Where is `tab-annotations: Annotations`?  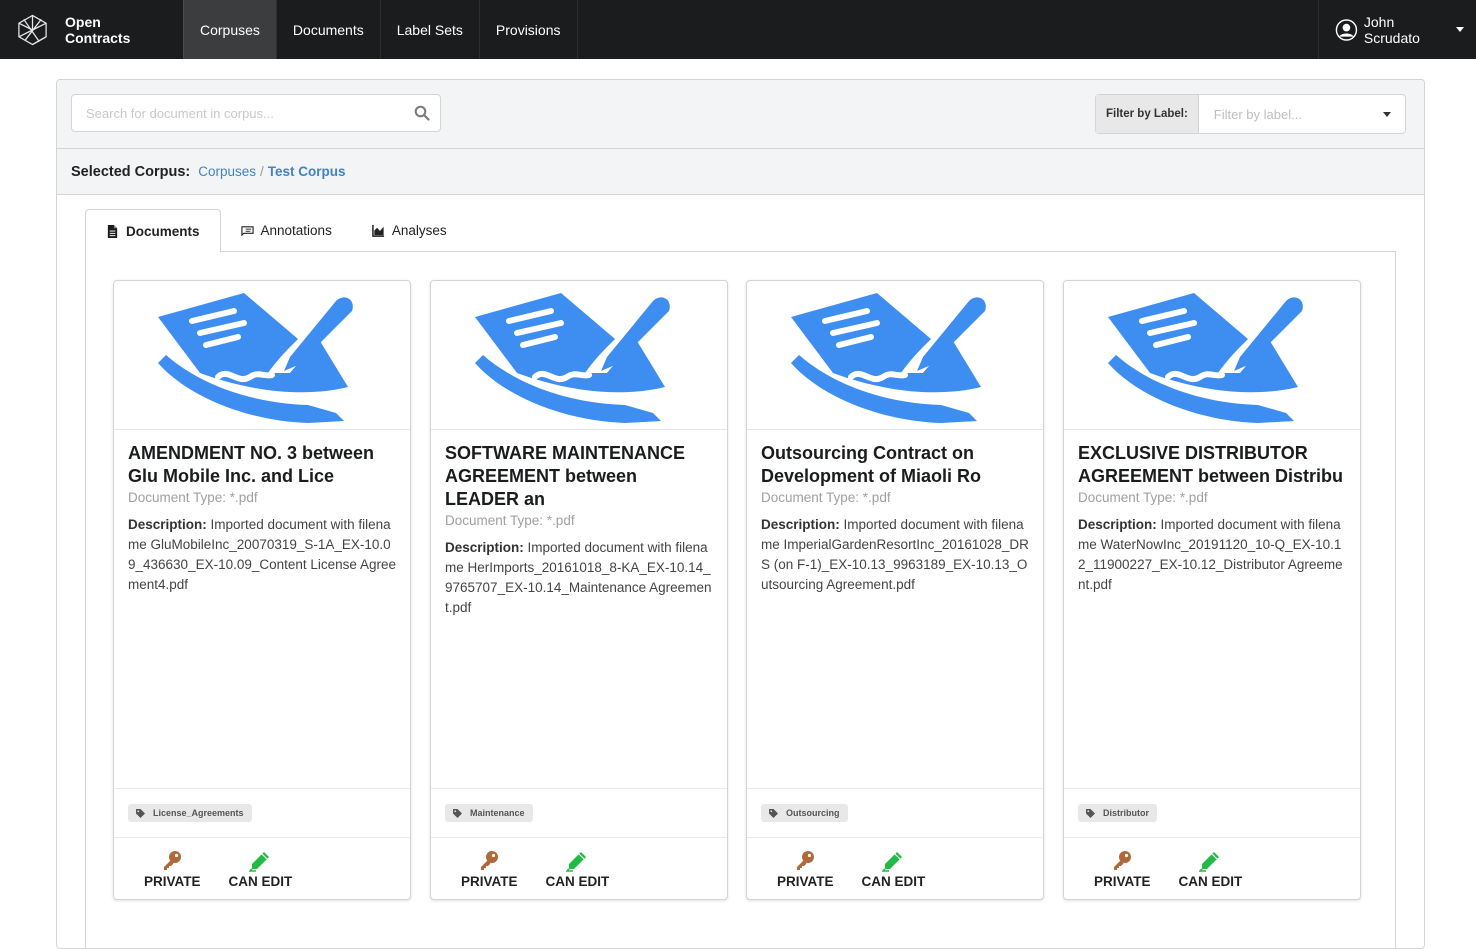 tab-annotations: Annotations is located at coordinates (286, 230).